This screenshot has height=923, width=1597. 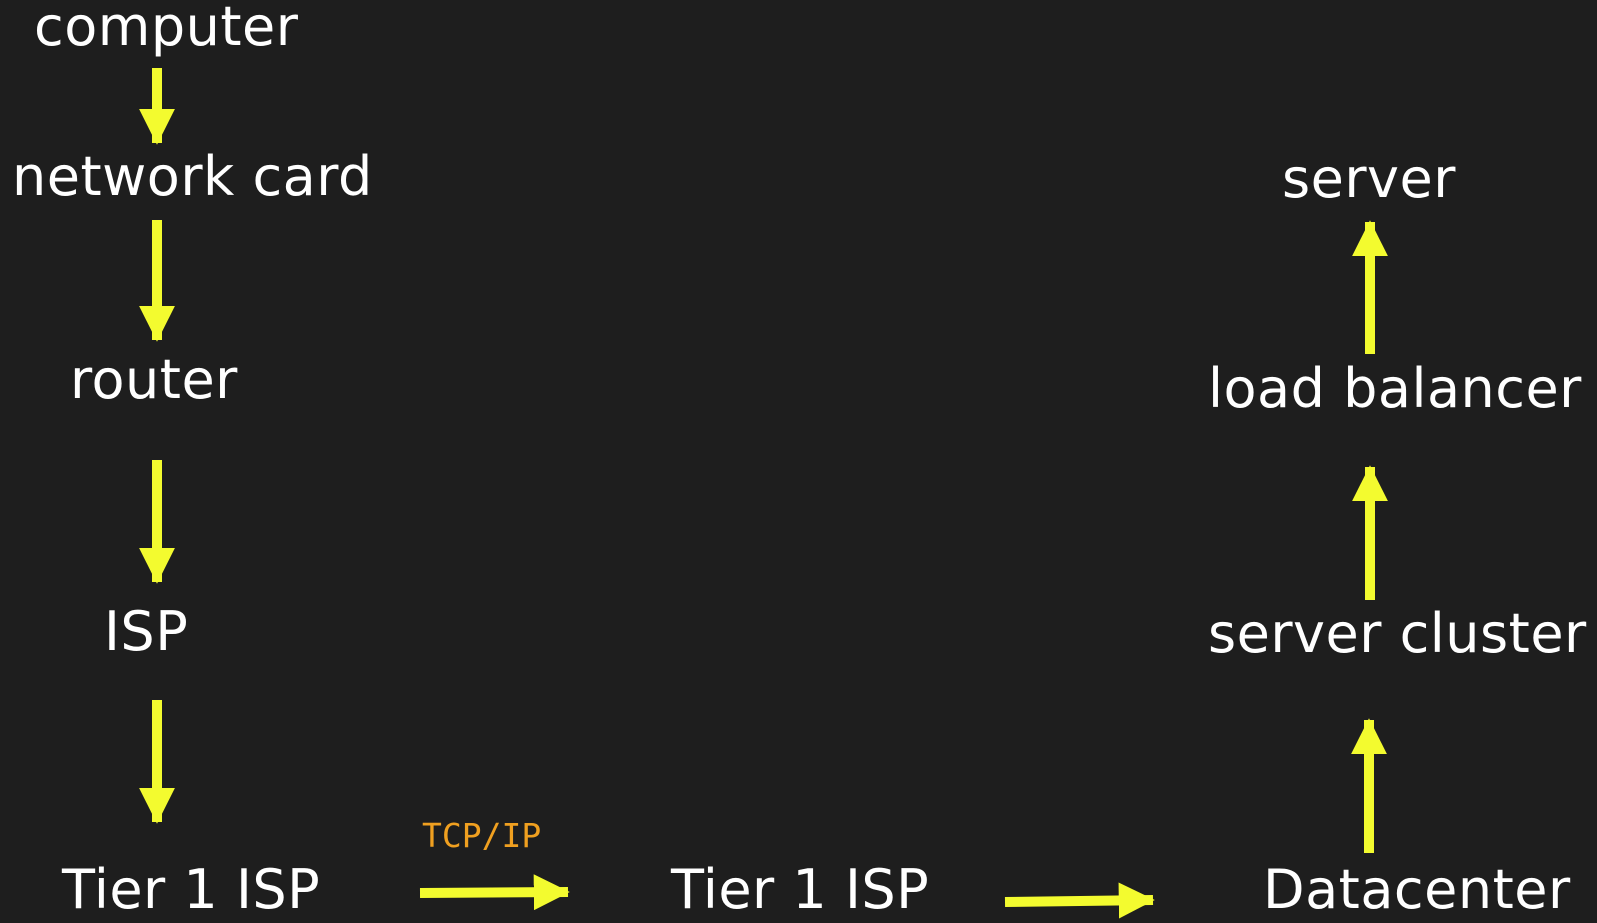 What do you see at coordinates (482, 835) in the screenshot?
I see `edge-label-tcp-ip: TCP/IP` at bounding box center [482, 835].